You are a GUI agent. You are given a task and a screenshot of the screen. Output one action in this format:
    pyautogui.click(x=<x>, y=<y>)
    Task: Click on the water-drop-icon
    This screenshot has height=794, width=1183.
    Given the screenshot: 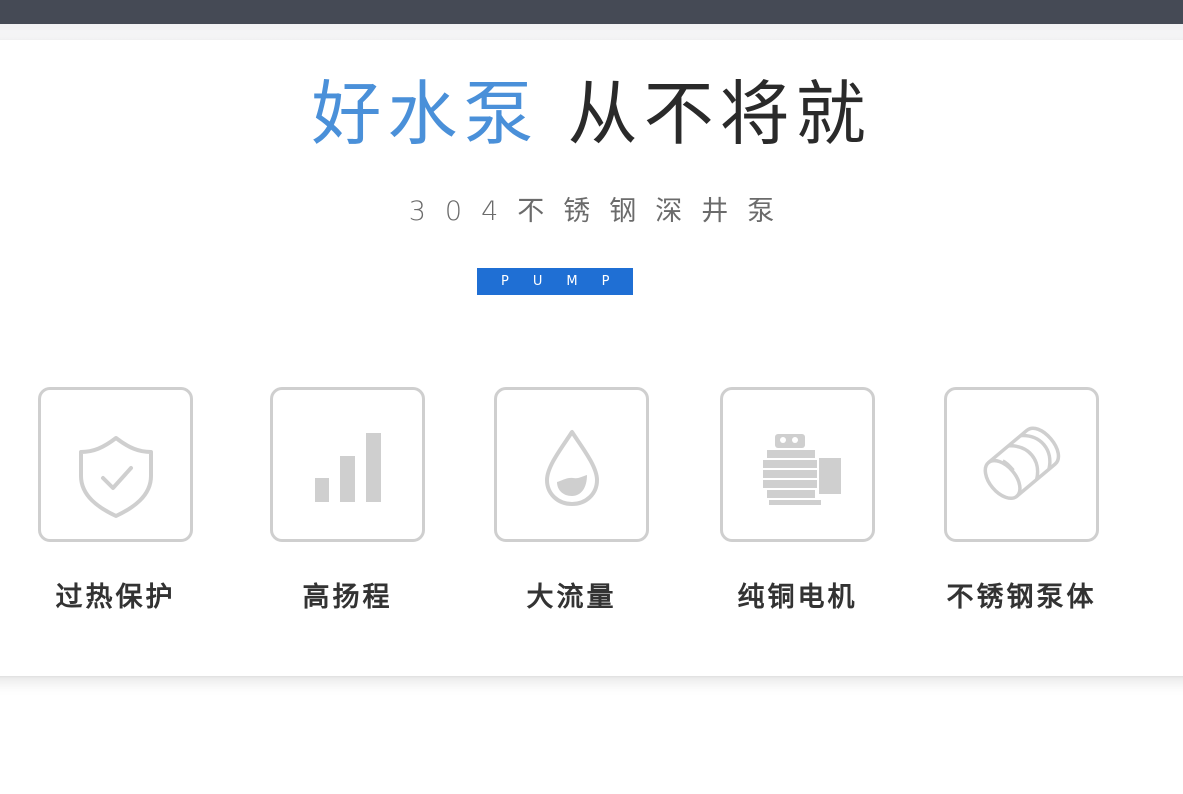 What is the action you would take?
    pyautogui.click(x=572, y=468)
    